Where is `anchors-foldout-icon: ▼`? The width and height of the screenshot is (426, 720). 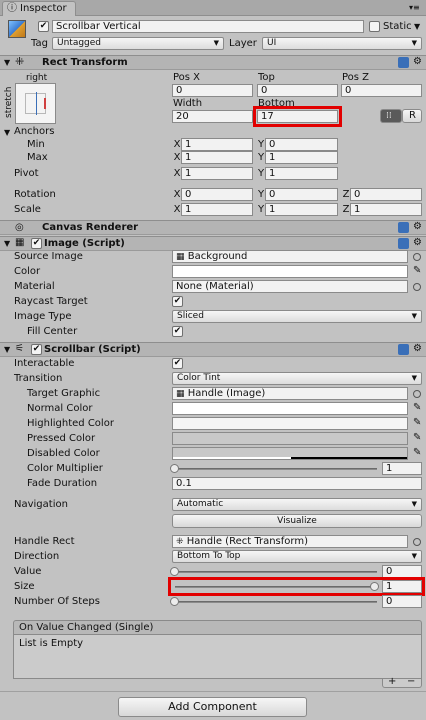
anchors-foldout-icon: ▼ is located at coordinates (7, 133).